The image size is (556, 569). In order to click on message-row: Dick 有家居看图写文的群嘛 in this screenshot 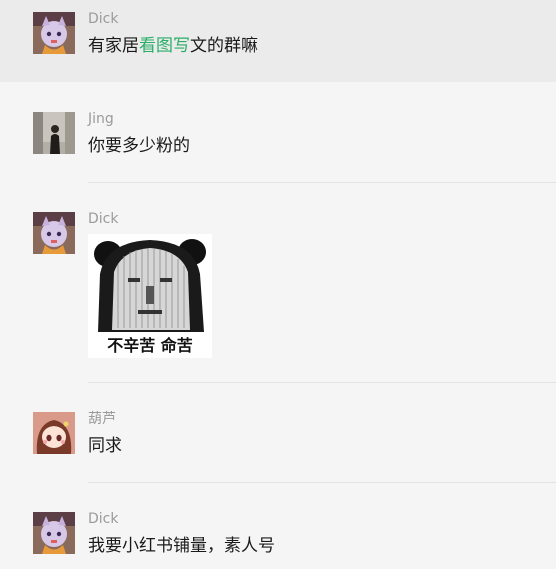, I will do `click(278, 41)`.